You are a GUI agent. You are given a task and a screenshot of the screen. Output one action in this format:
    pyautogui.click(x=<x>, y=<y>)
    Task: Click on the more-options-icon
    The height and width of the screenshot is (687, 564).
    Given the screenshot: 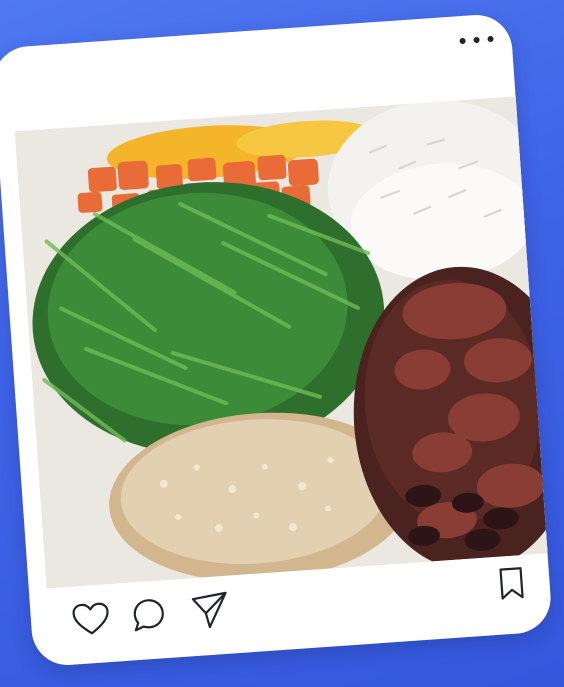 What is the action you would take?
    pyautogui.click(x=476, y=40)
    